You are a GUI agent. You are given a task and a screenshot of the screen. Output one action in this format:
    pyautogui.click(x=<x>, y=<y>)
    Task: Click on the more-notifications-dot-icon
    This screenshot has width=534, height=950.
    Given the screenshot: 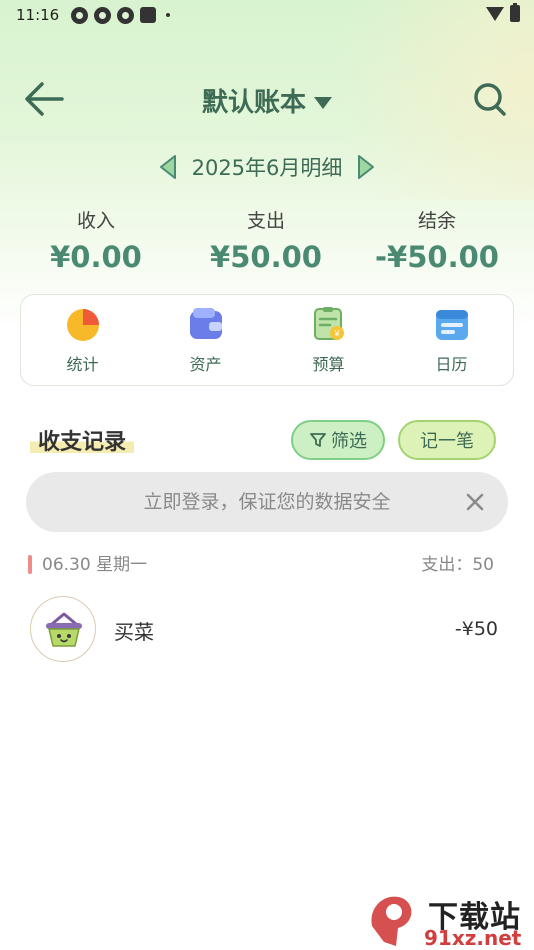 What is the action you would take?
    pyautogui.click(x=168, y=15)
    